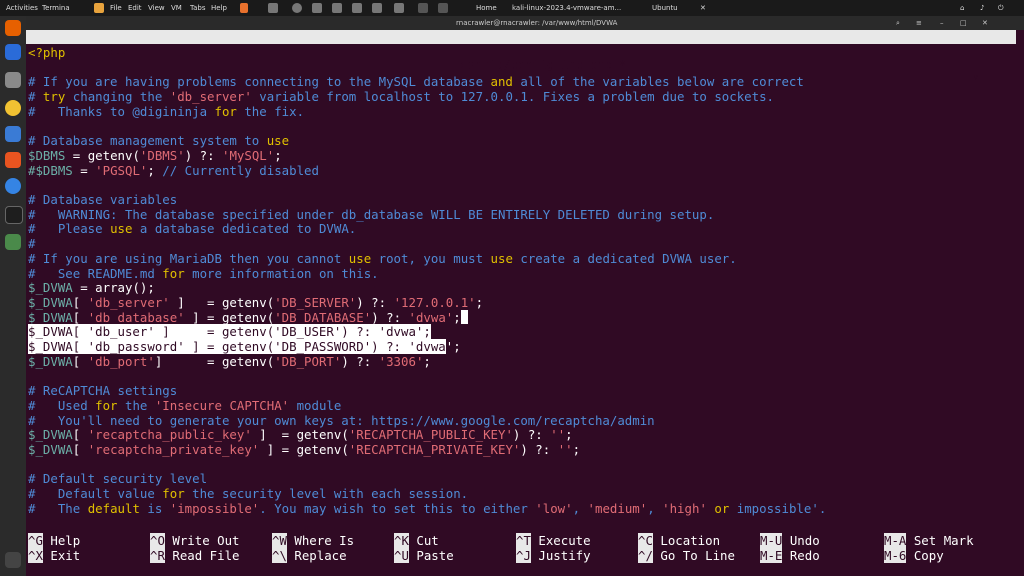 The image size is (1024, 576). What do you see at coordinates (486, 8) in the screenshot?
I see `tab-home: Home` at bounding box center [486, 8].